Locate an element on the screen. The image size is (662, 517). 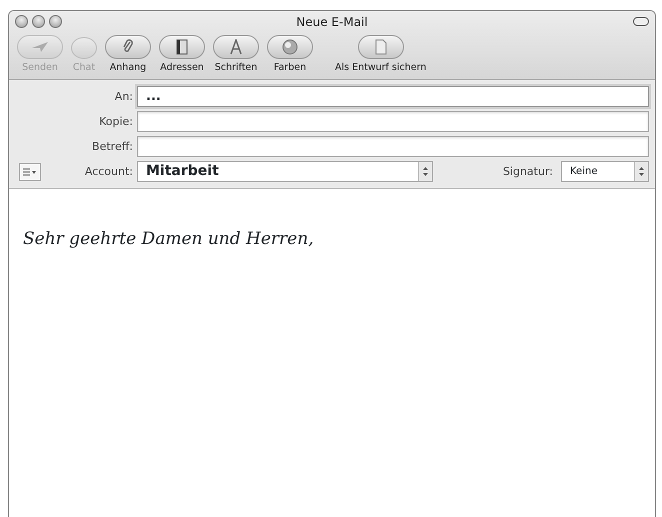
list-caret-icon is located at coordinates (30, 172).